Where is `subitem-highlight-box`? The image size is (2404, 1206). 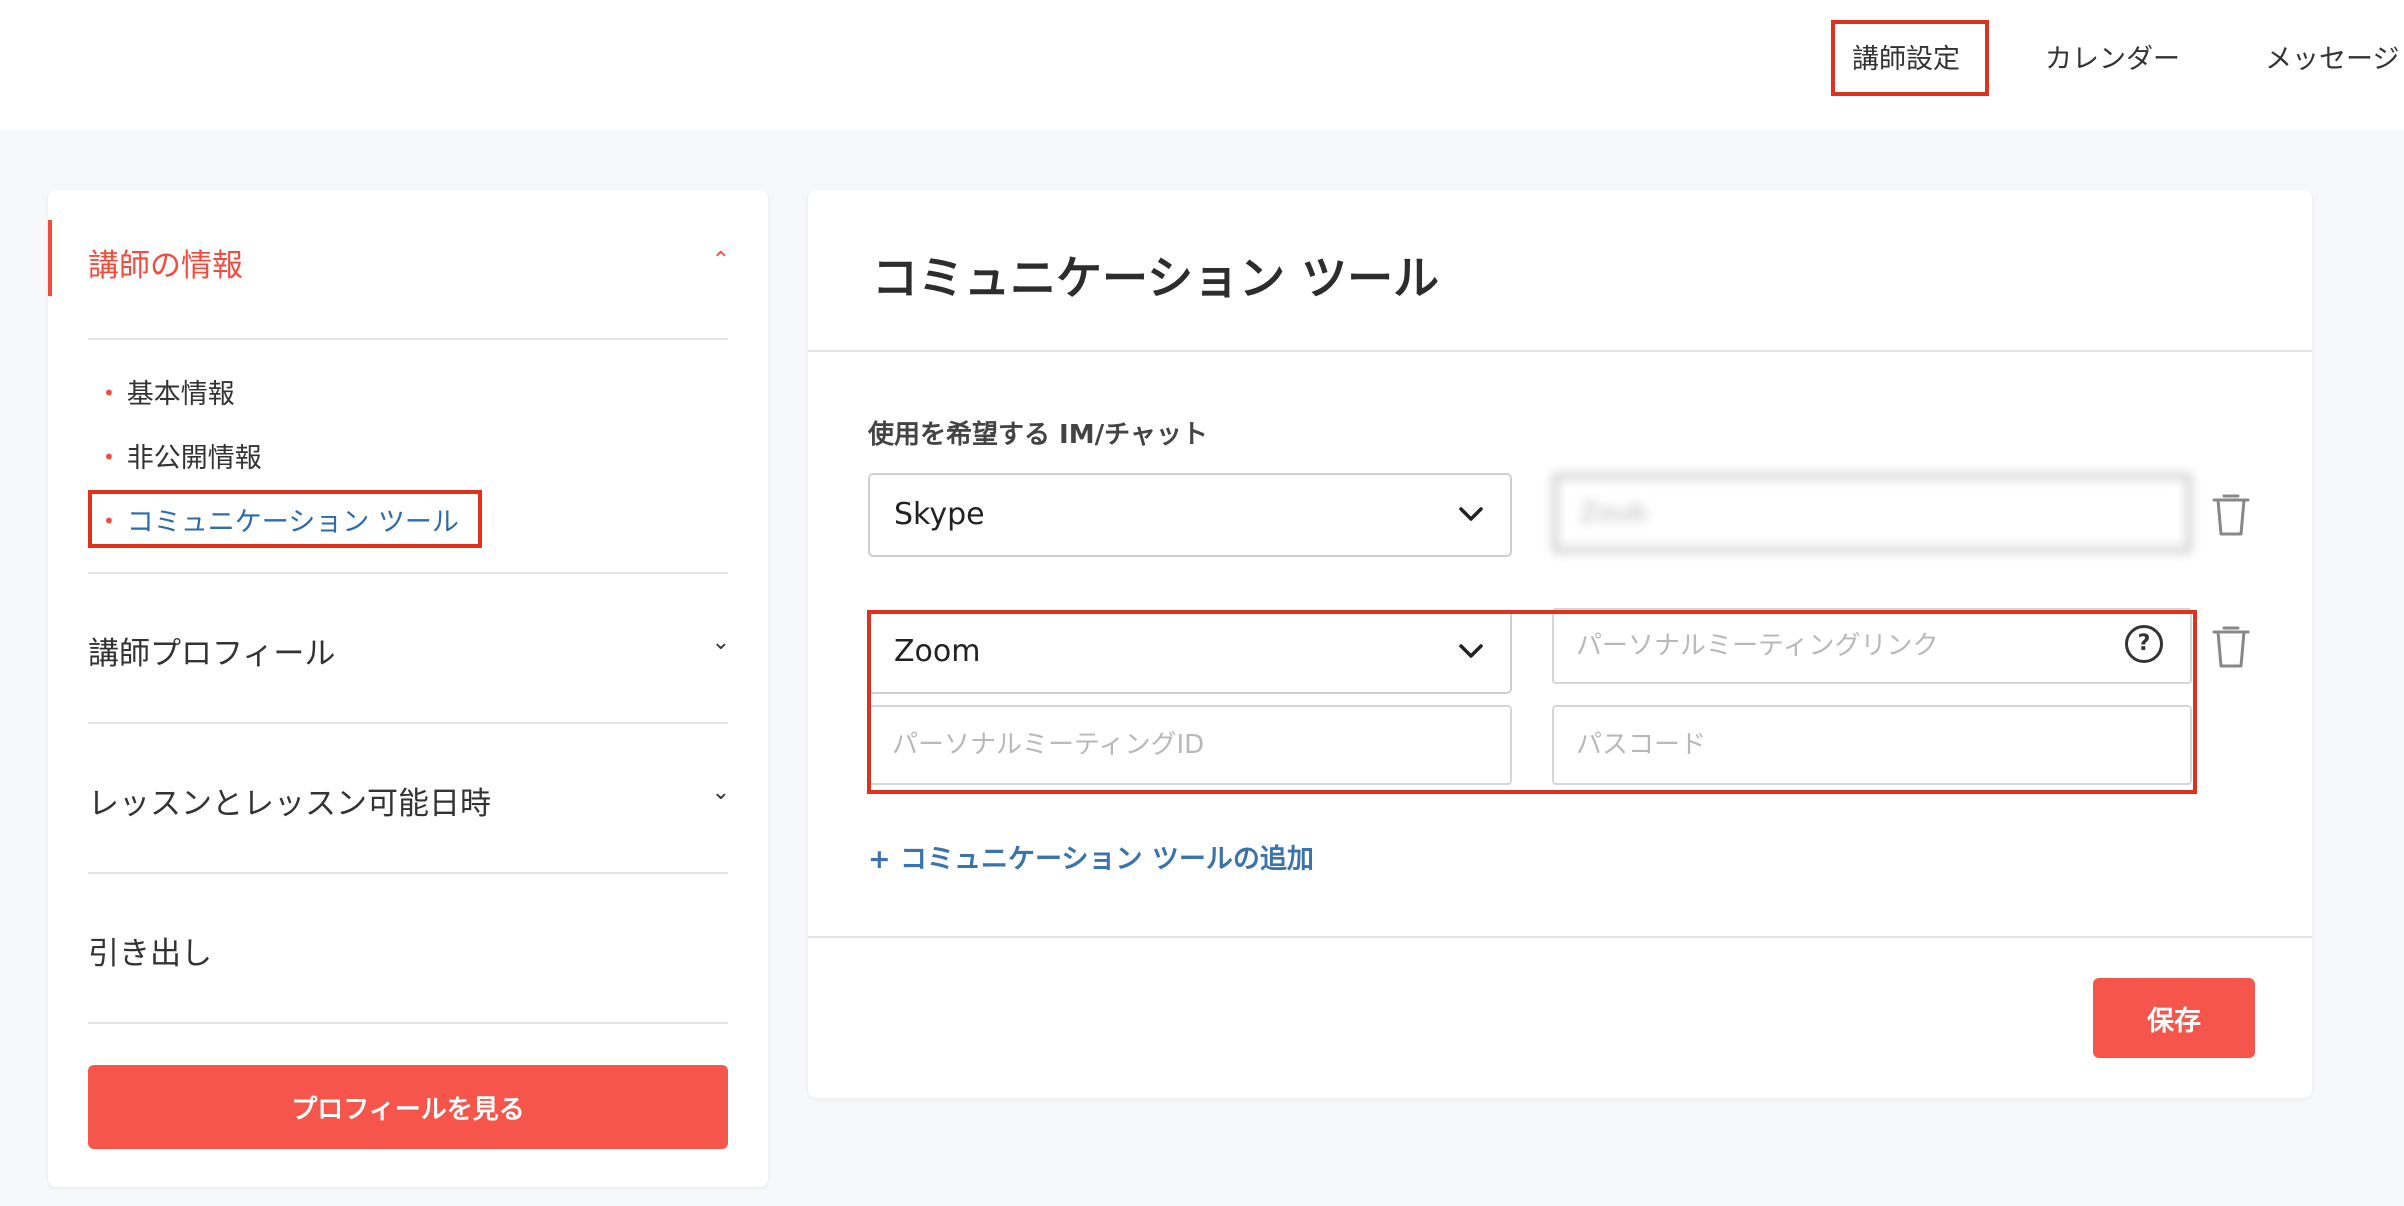
subitem-highlight-box is located at coordinates (285, 519).